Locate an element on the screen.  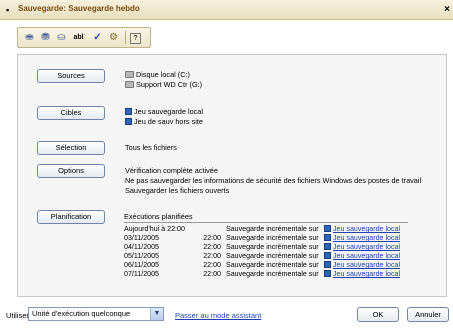
selection-button: Sélection is located at coordinates (71, 148).